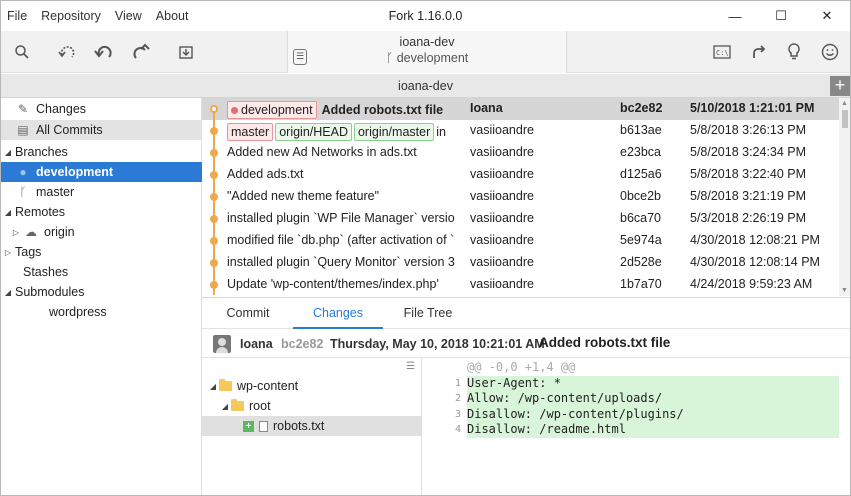 The image size is (851, 496). I want to click on minimize-button: —, so click(735, 16).